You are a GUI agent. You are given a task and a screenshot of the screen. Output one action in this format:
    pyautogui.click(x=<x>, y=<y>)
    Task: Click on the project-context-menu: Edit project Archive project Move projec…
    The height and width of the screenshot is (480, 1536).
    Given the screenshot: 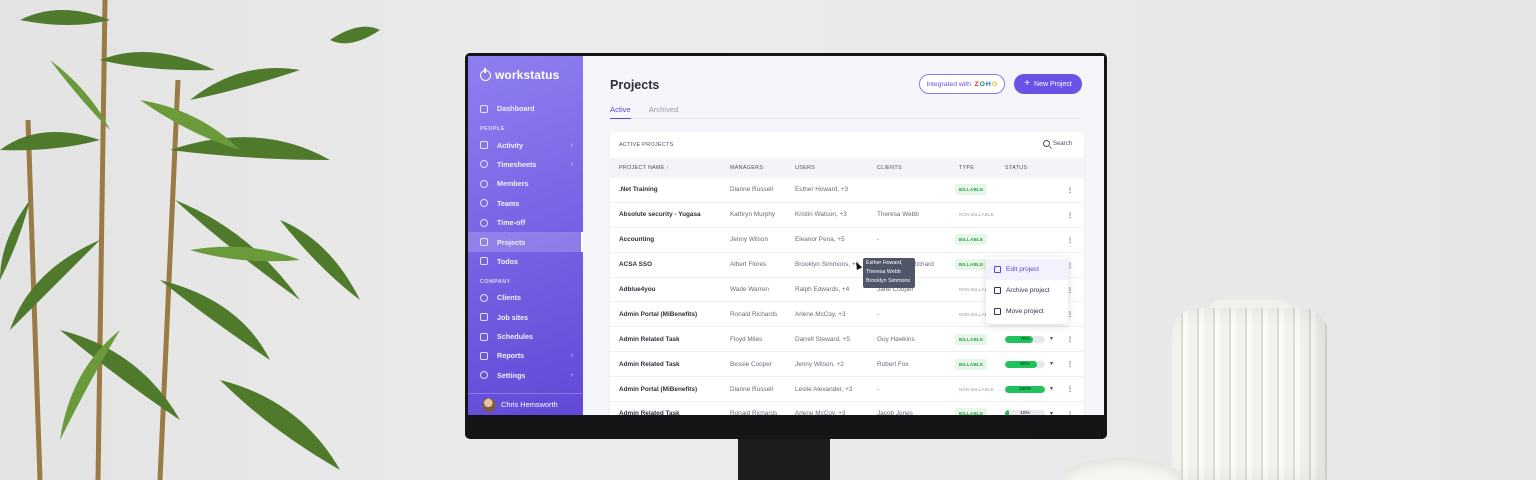 What is the action you would take?
    pyautogui.click(x=1027, y=290)
    